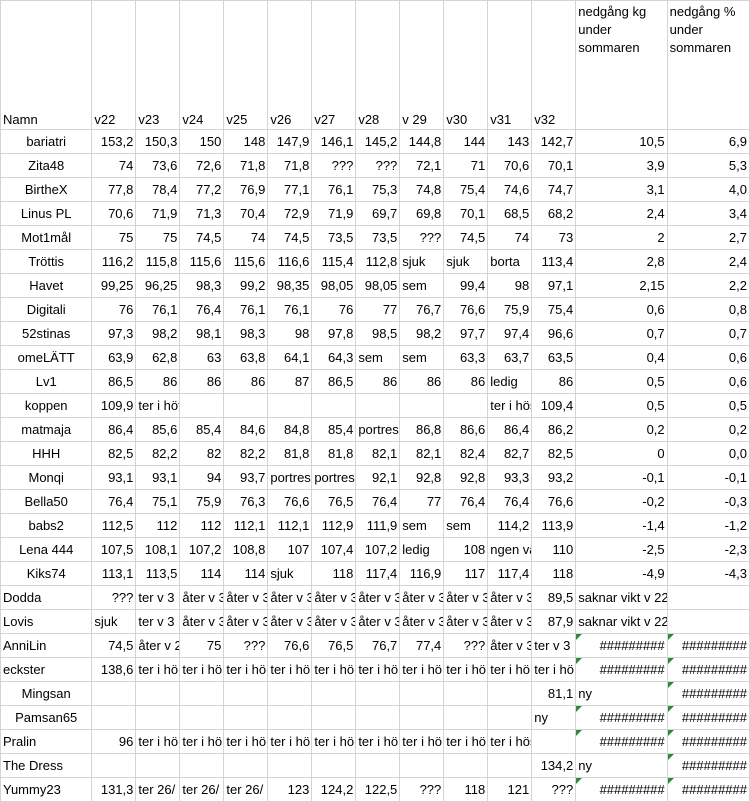 This screenshot has width=750, height=802. What do you see at coordinates (290, 381) in the screenshot?
I see `data-cell: 87` at bounding box center [290, 381].